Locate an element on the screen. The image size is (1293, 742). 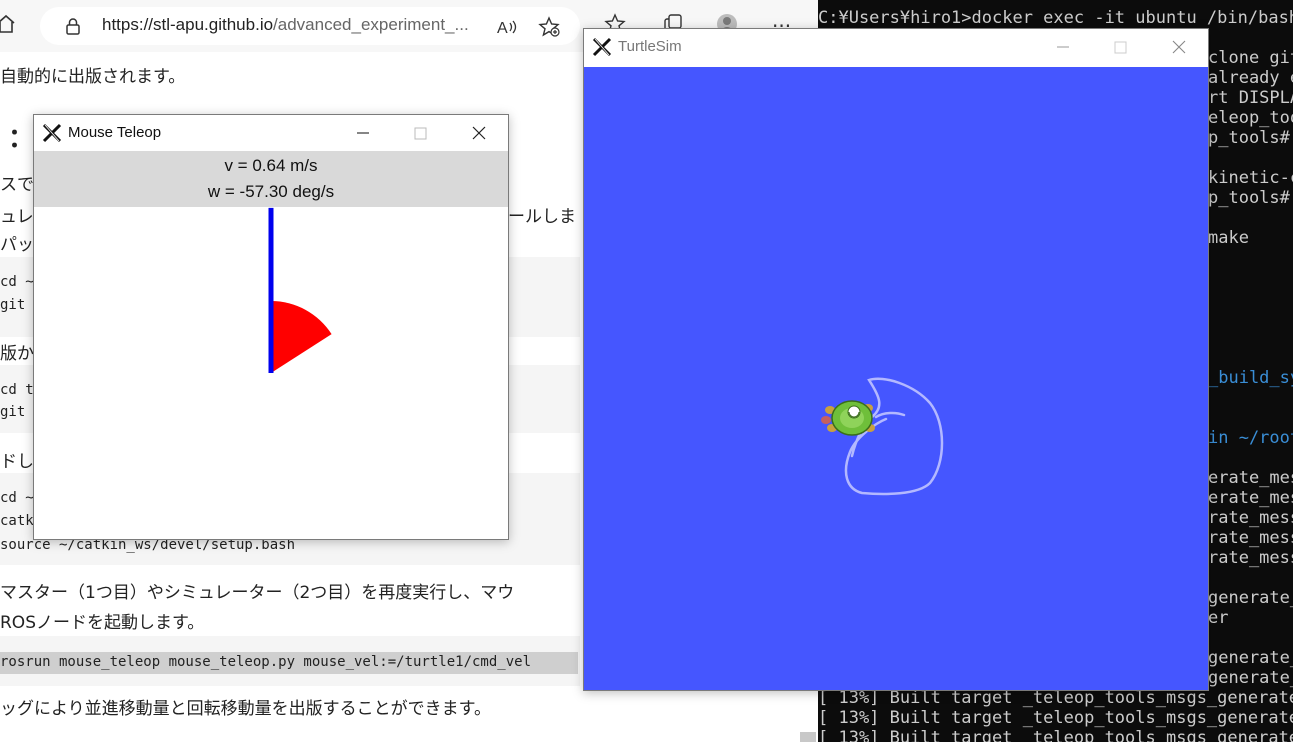
svg-text: A is located at coordinates (502, 28).